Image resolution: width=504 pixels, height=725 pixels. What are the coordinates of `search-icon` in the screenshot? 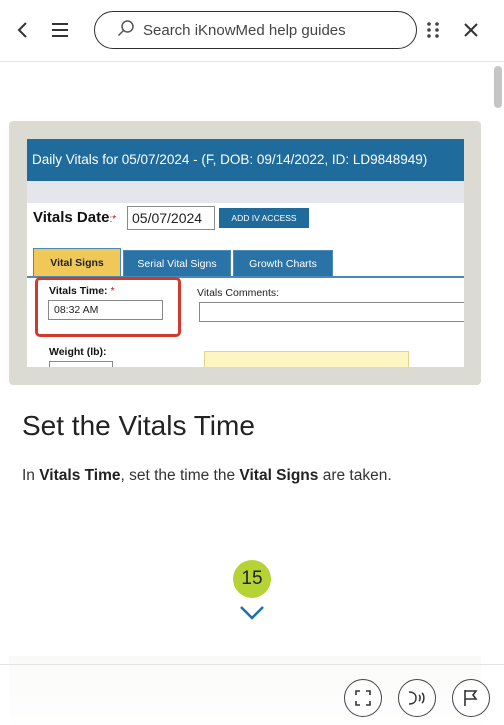 It's located at (126, 30).